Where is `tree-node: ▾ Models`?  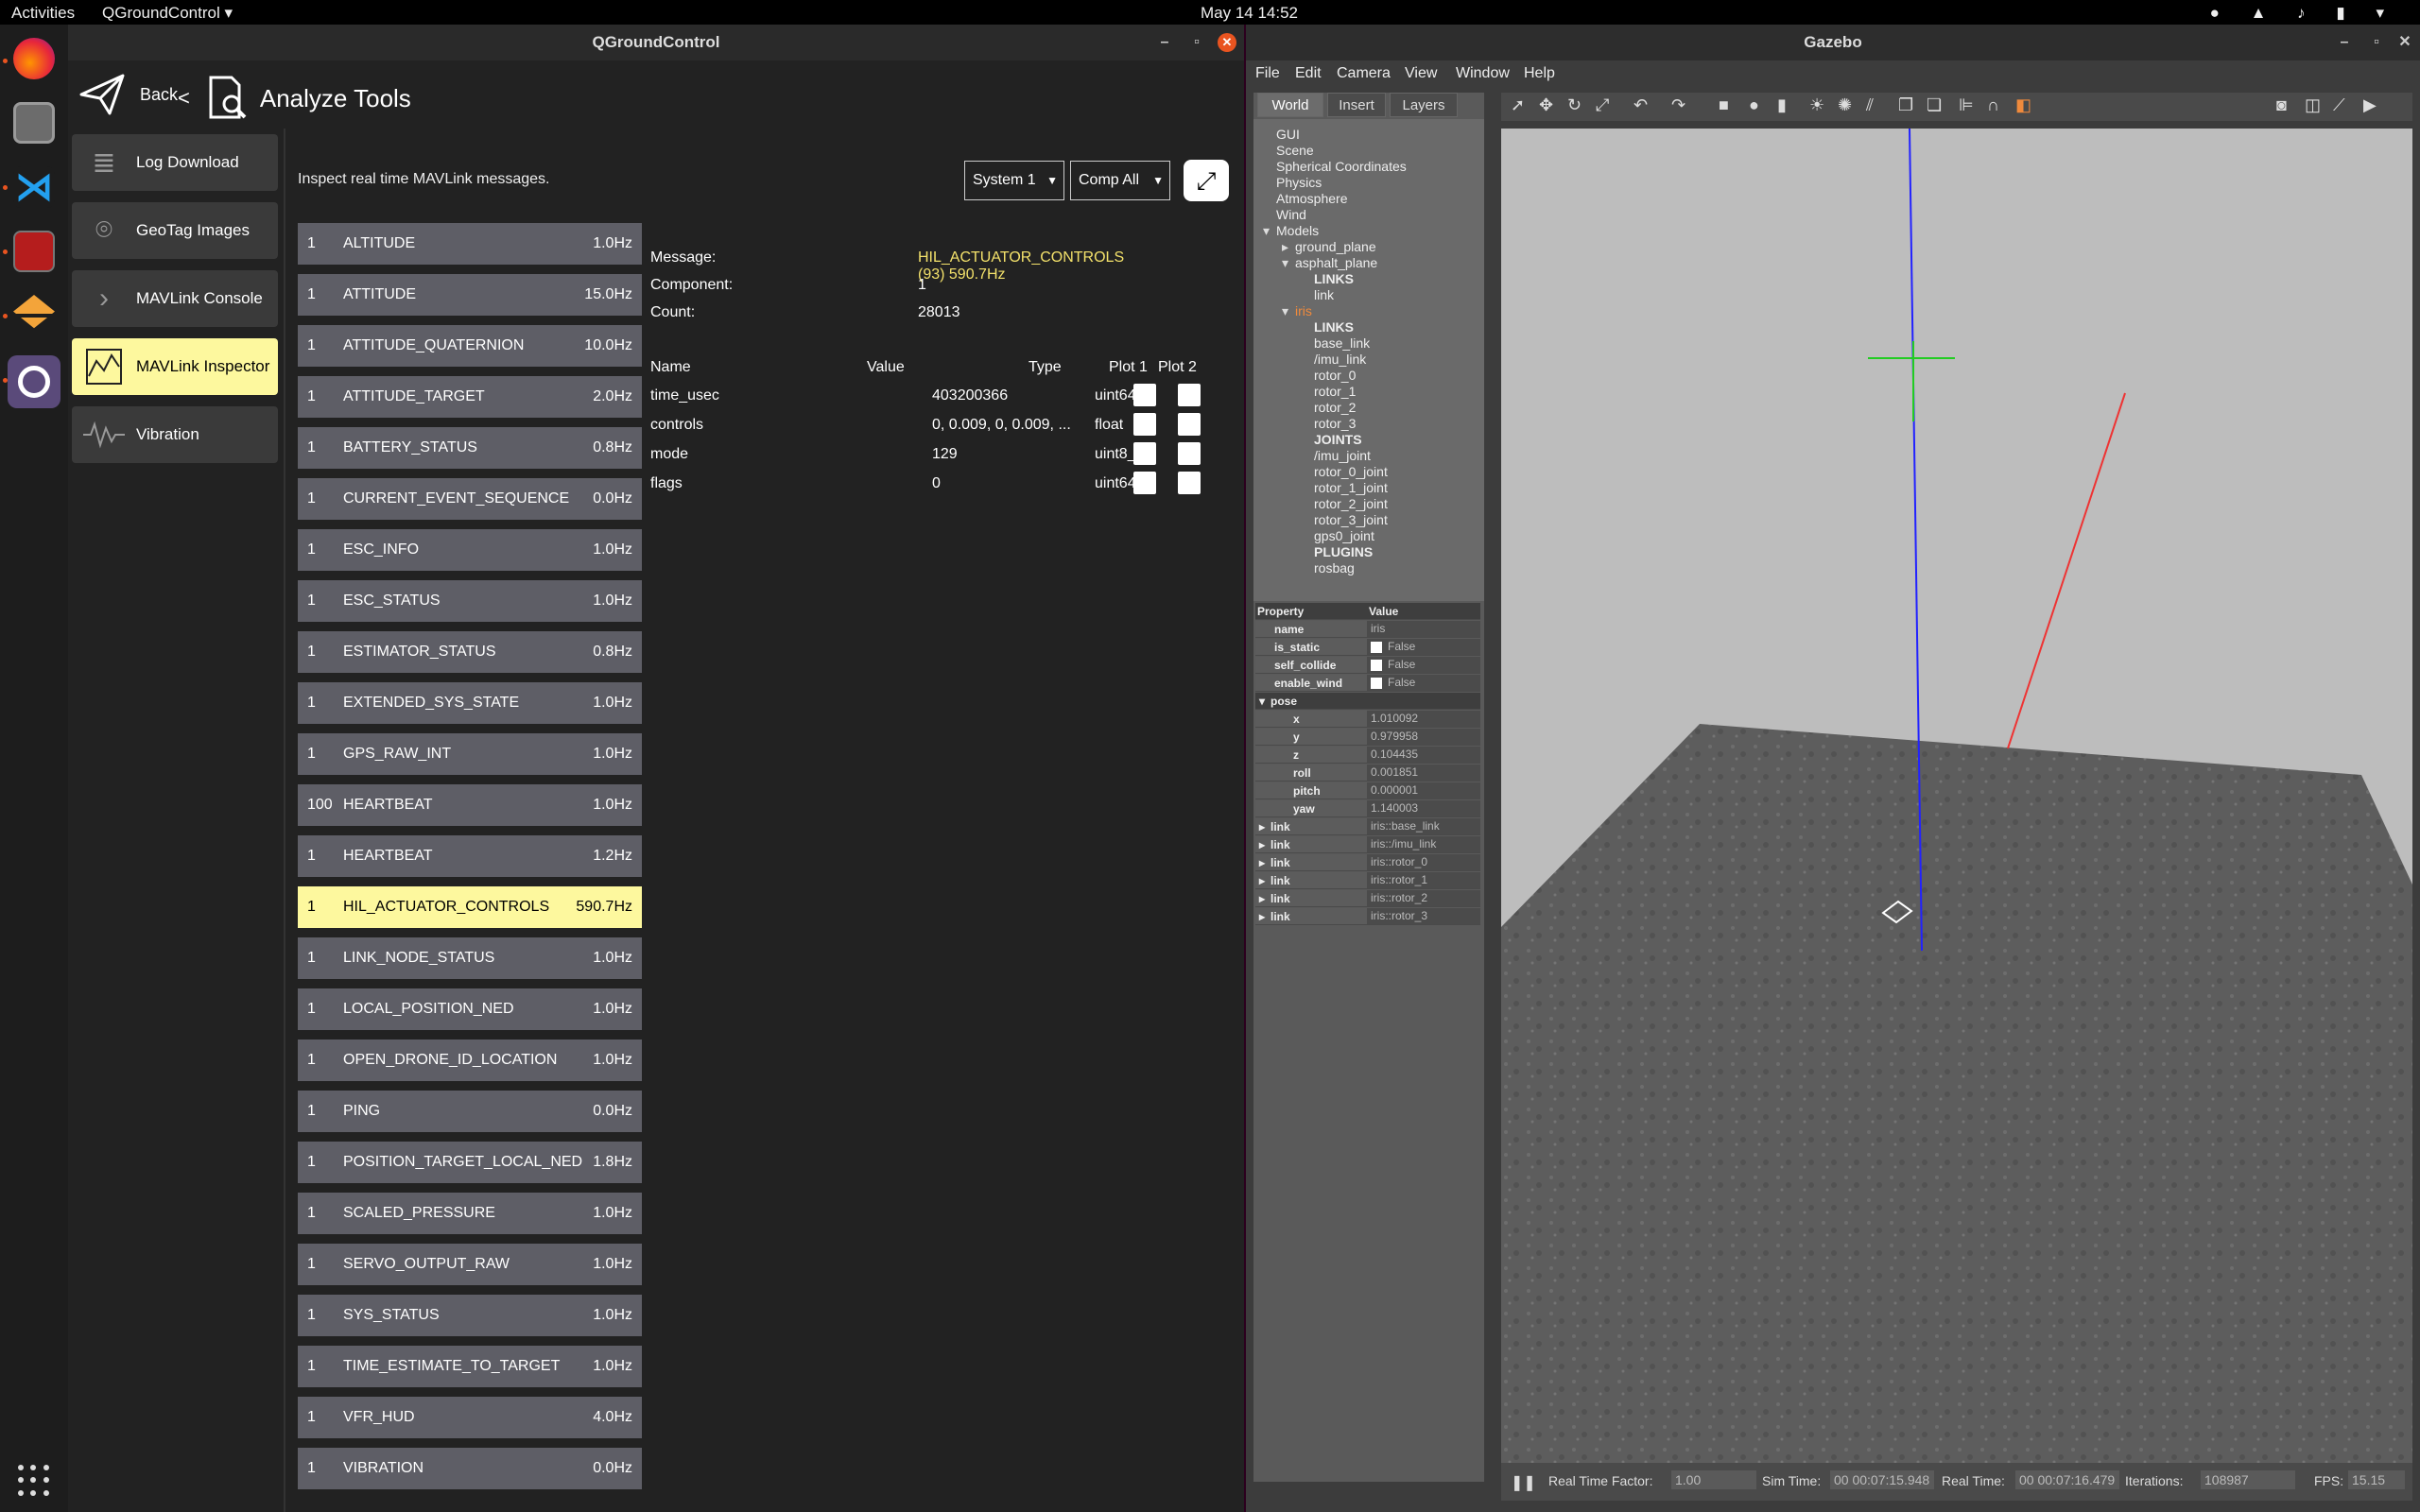
tree-node: ▾ Models is located at coordinates (1291, 230).